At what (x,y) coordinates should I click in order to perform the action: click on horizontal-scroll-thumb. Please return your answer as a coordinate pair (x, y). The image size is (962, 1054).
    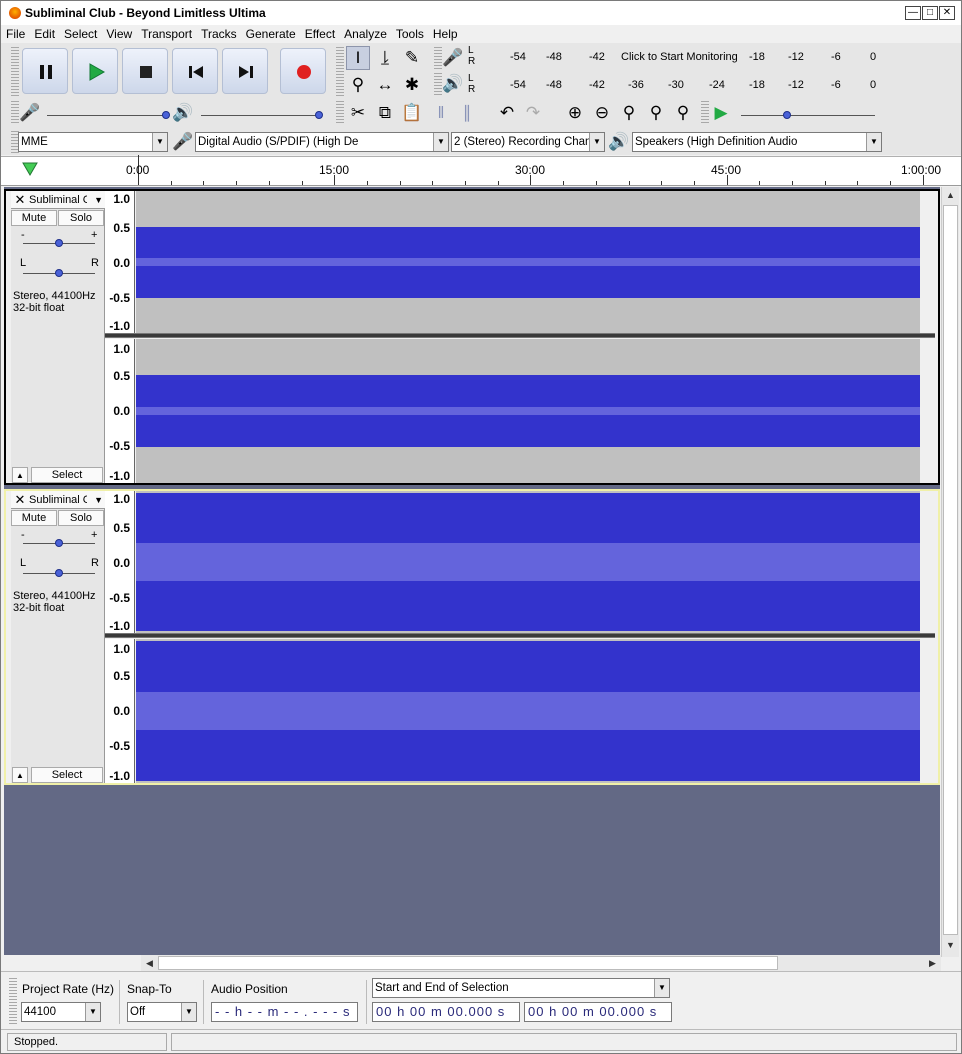
    Looking at the image, I should click on (468, 963).